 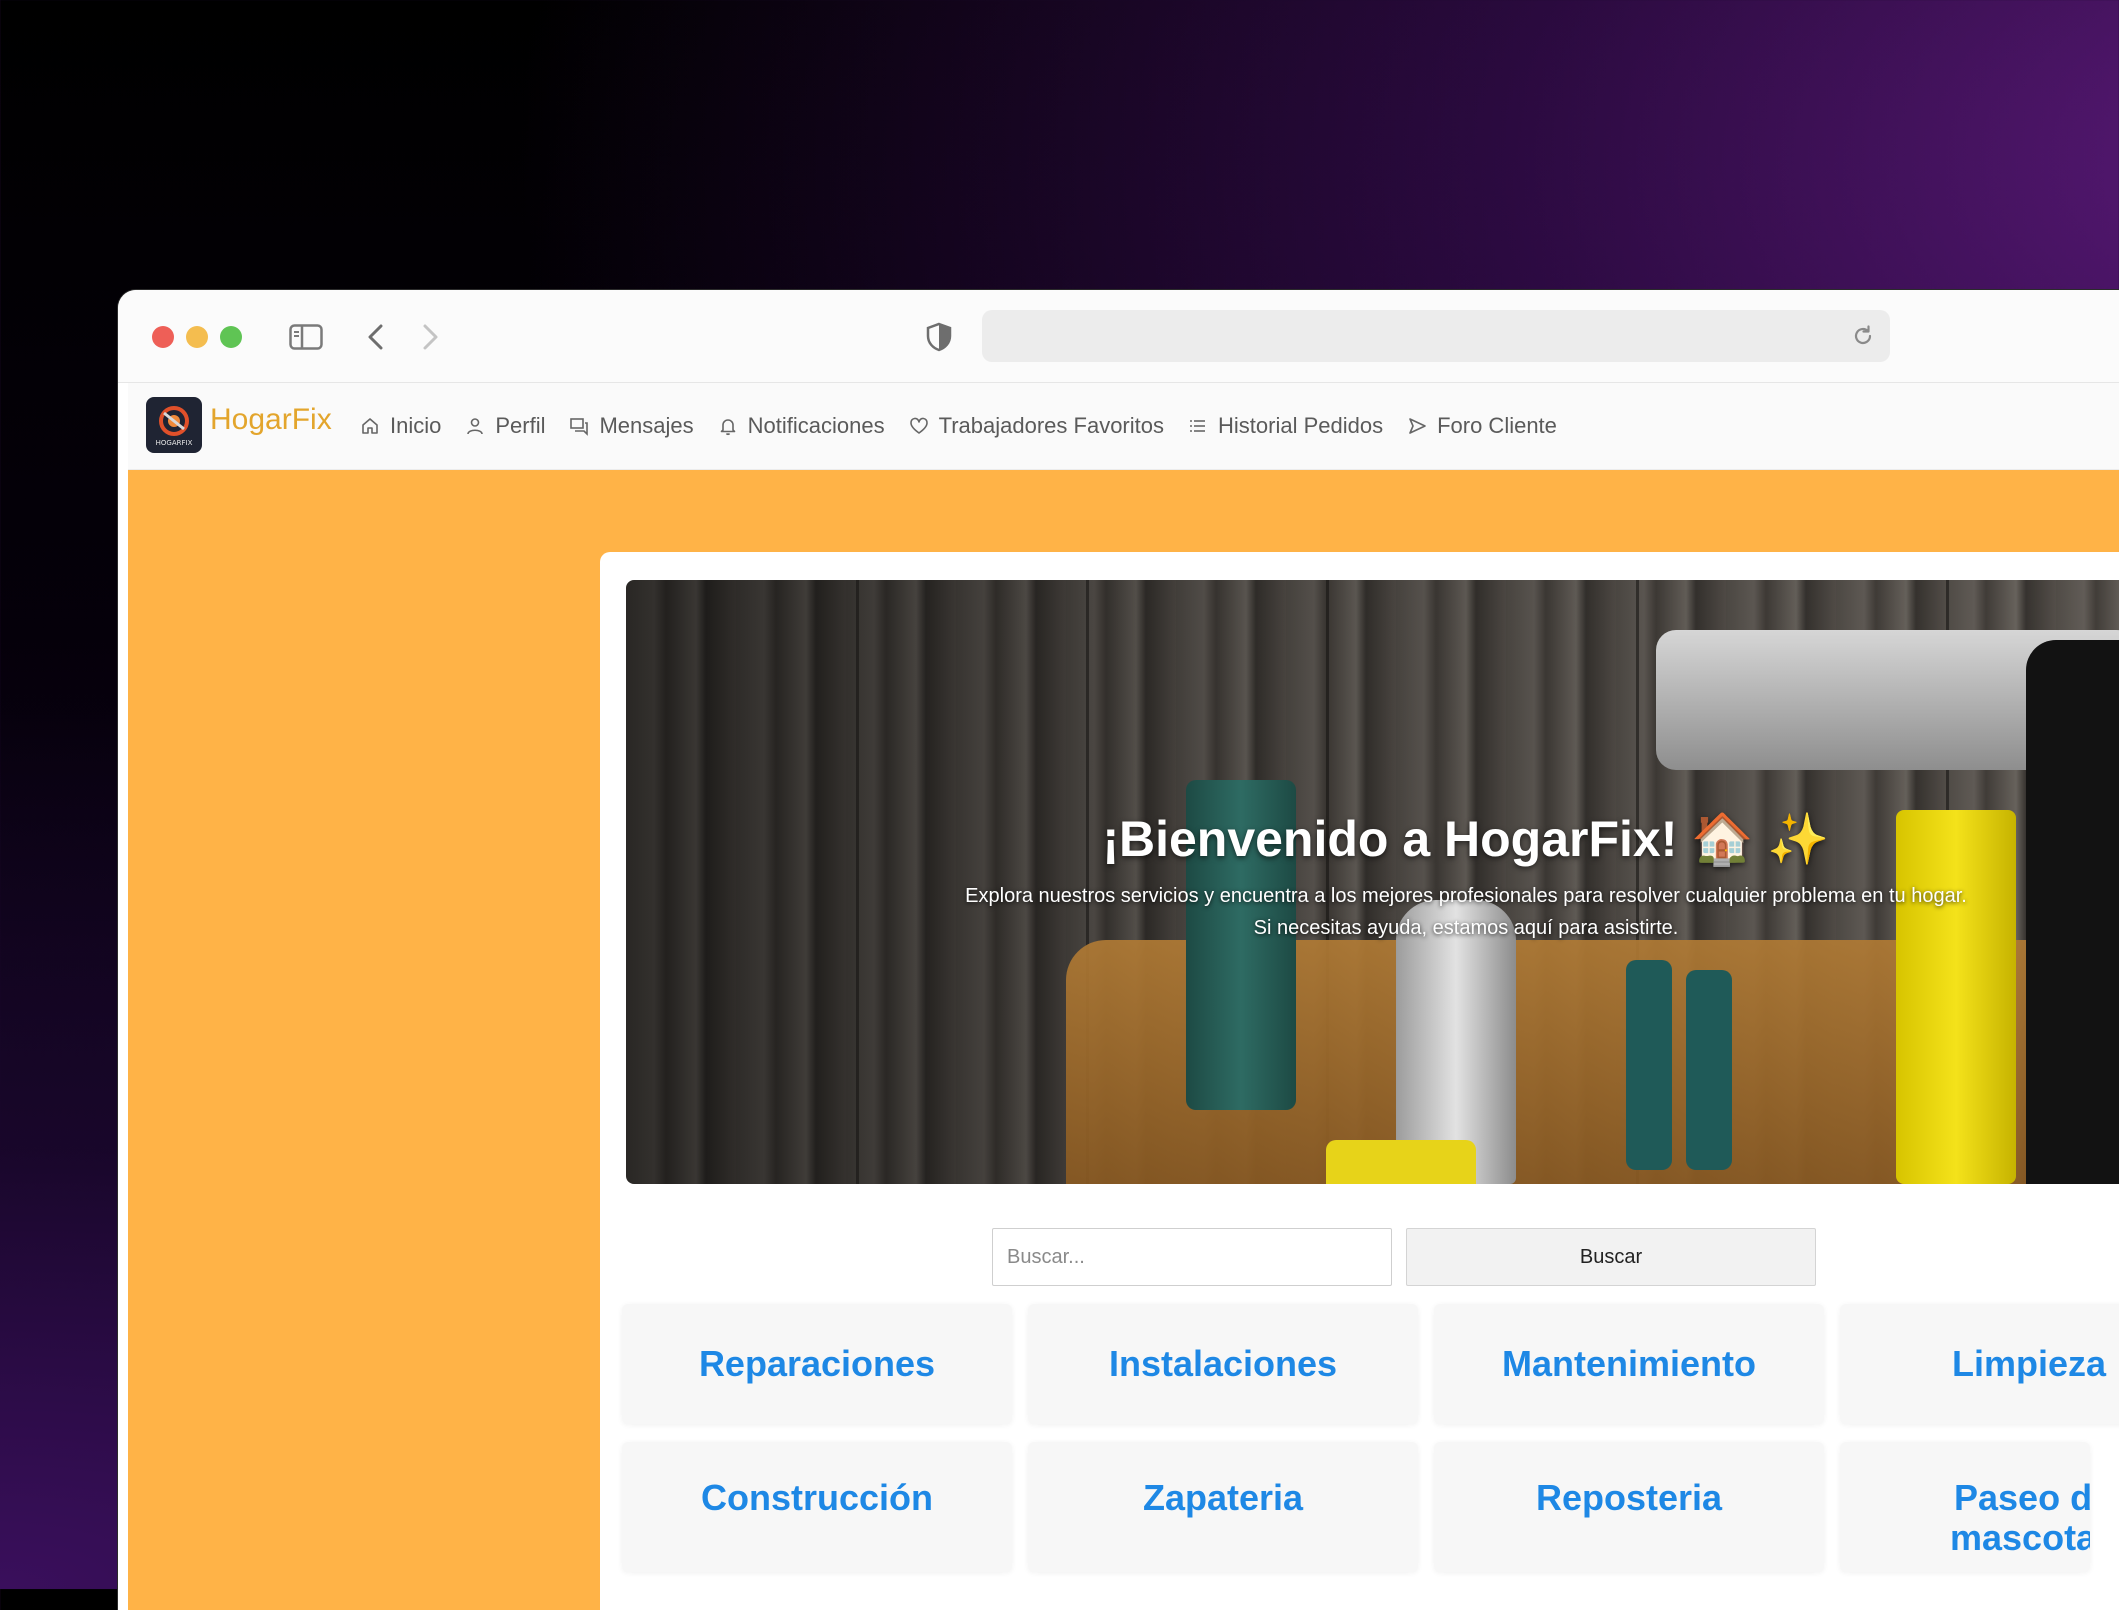 What do you see at coordinates (475, 426) in the screenshot?
I see `user-icon` at bounding box center [475, 426].